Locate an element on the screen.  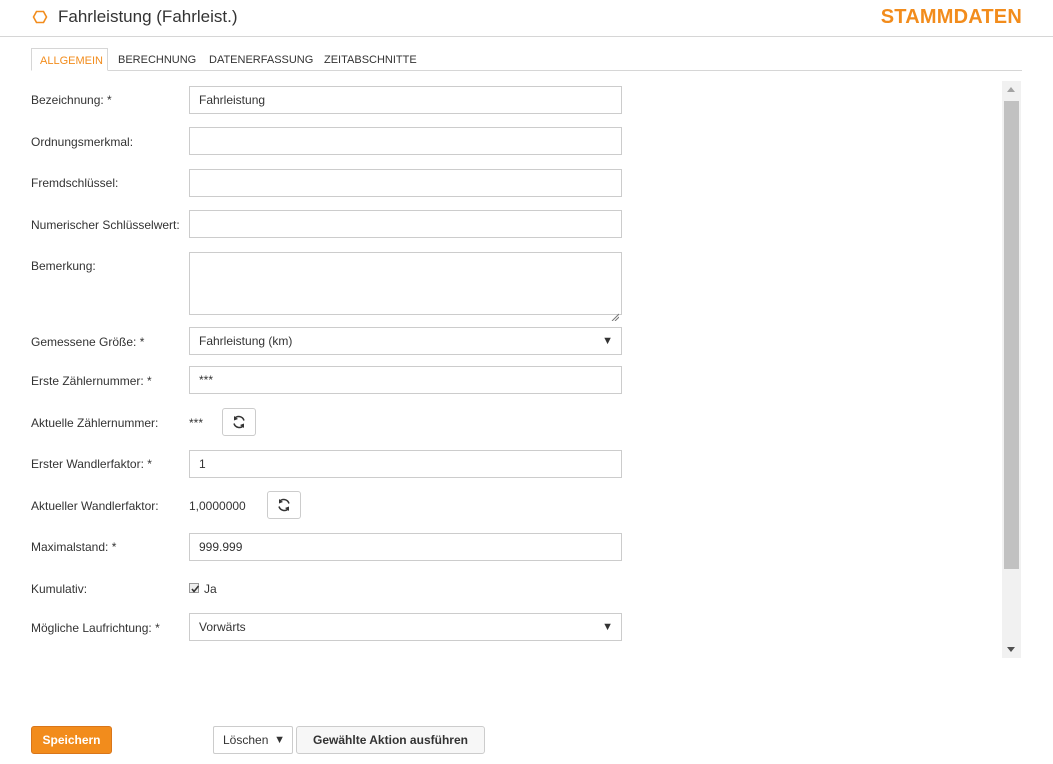
bezeichnung-input is located at coordinates (405, 100).